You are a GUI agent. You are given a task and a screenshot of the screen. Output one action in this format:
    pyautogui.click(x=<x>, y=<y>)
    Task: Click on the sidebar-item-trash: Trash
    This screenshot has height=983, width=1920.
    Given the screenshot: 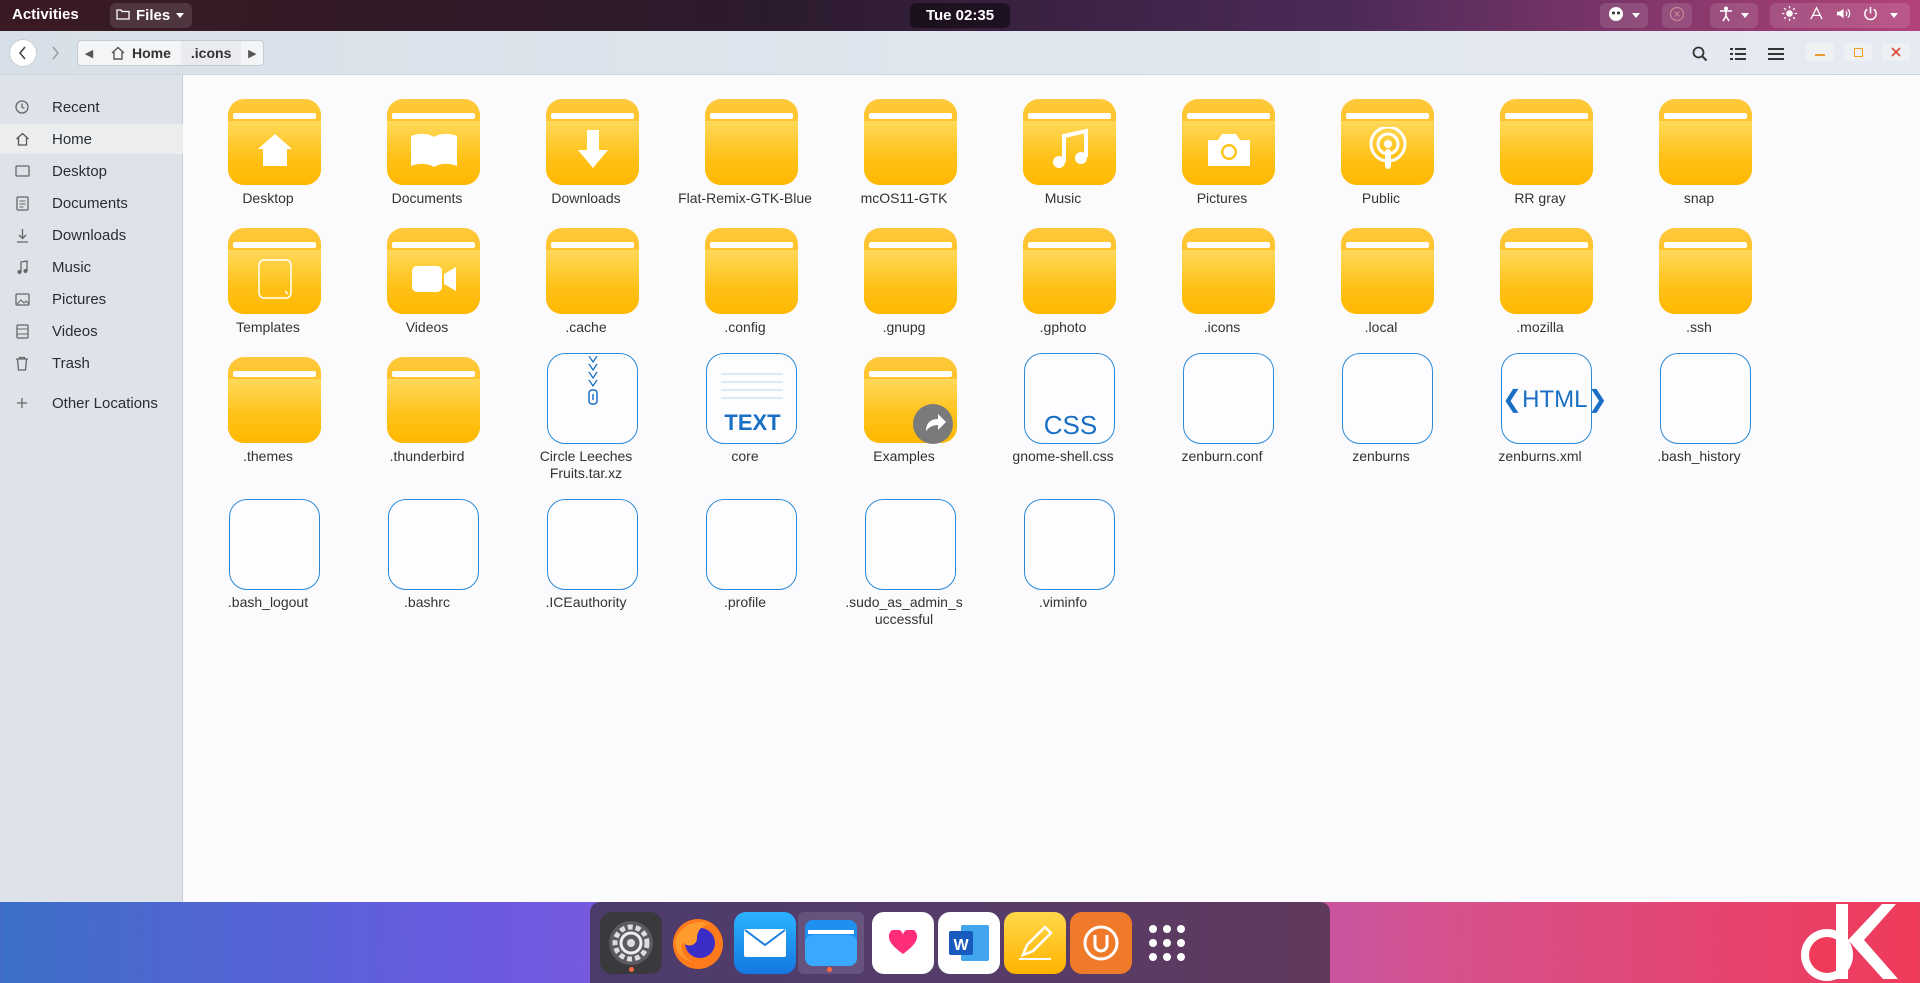 What is the action you would take?
    pyautogui.click(x=91, y=363)
    